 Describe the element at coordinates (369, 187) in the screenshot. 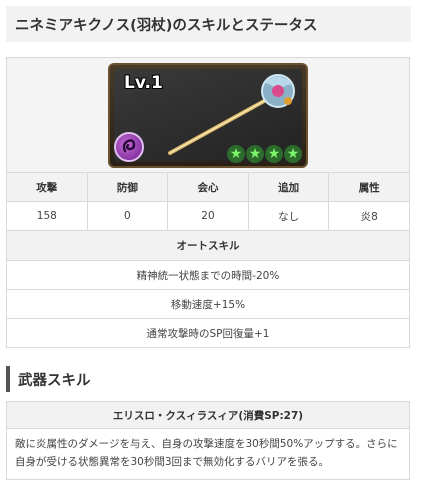

I see `stat-header-element: 属性` at that location.